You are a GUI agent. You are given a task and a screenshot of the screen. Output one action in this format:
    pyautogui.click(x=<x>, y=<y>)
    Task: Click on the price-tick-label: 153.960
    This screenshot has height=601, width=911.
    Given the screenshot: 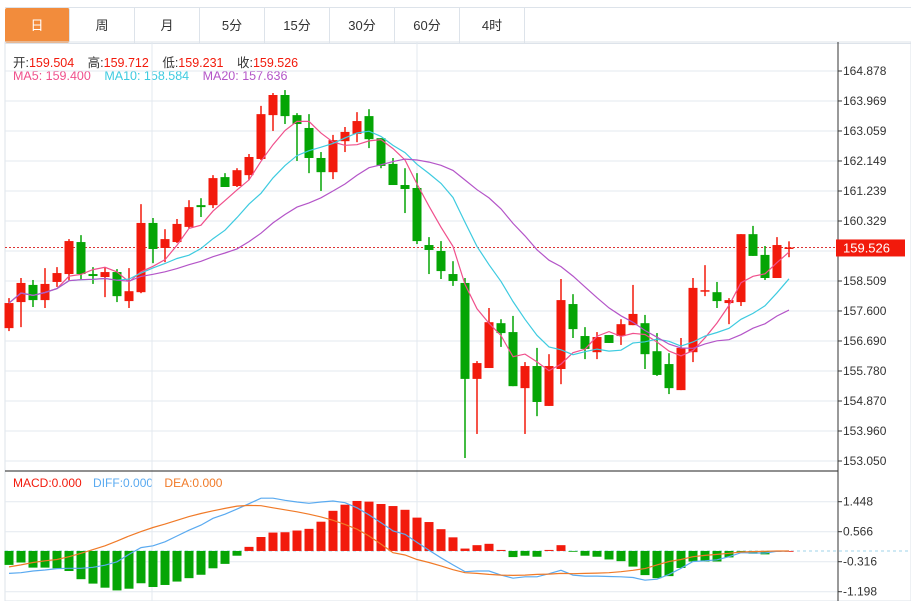 What is the action you would take?
    pyautogui.click(x=865, y=431)
    